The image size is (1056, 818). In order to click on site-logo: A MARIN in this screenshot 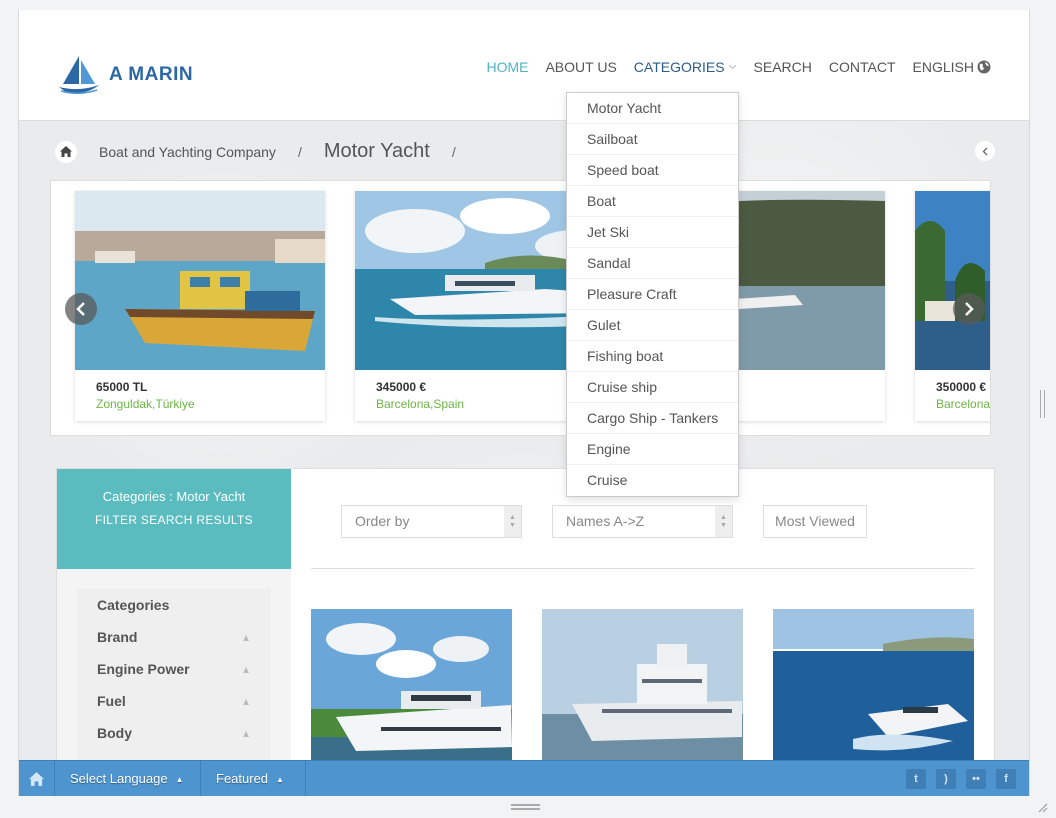, I will do `click(125, 75)`.